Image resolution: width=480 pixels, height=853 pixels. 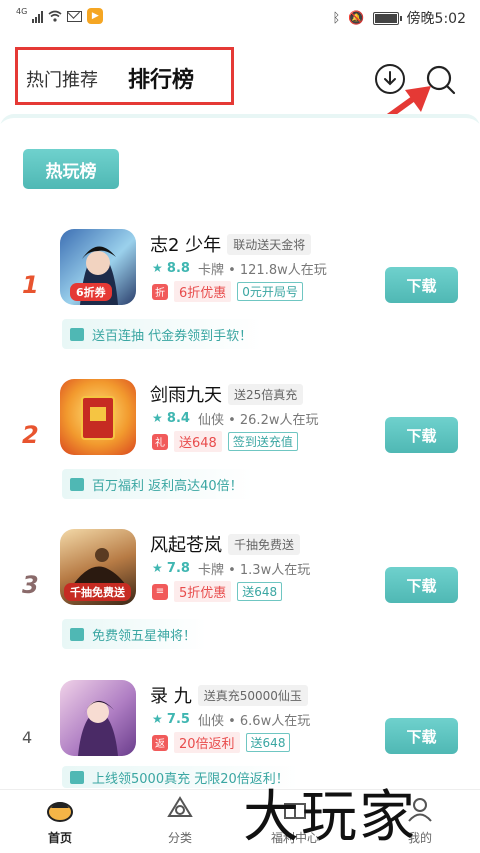 I want to click on info-row: ★ 8.8 卡牌 • 121.8w人在玩, so click(x=239, y=269).